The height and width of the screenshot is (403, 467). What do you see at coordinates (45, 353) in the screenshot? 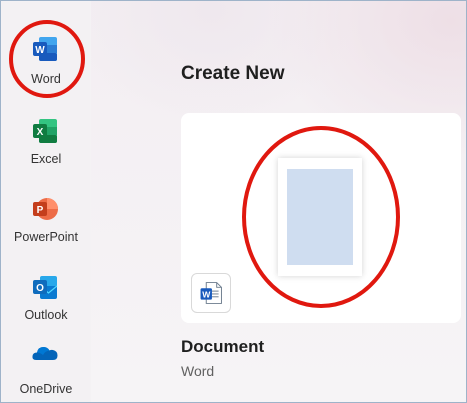
I see `onedrive-icon` at bounding box center [45, 353].